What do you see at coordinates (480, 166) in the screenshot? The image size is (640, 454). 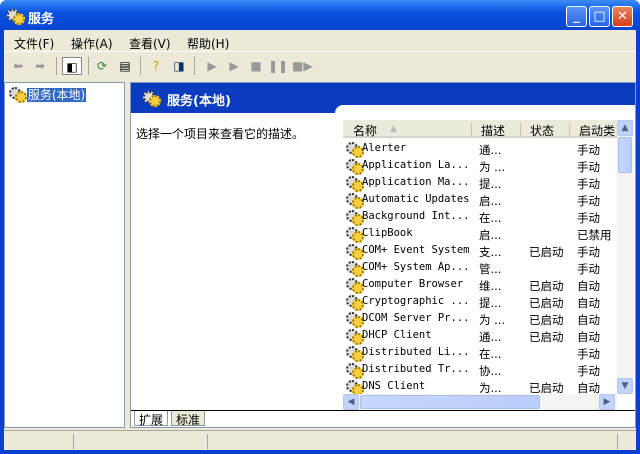 I see `table-row: Application La... 为 ... 手动` at bounding box center [480, 166].